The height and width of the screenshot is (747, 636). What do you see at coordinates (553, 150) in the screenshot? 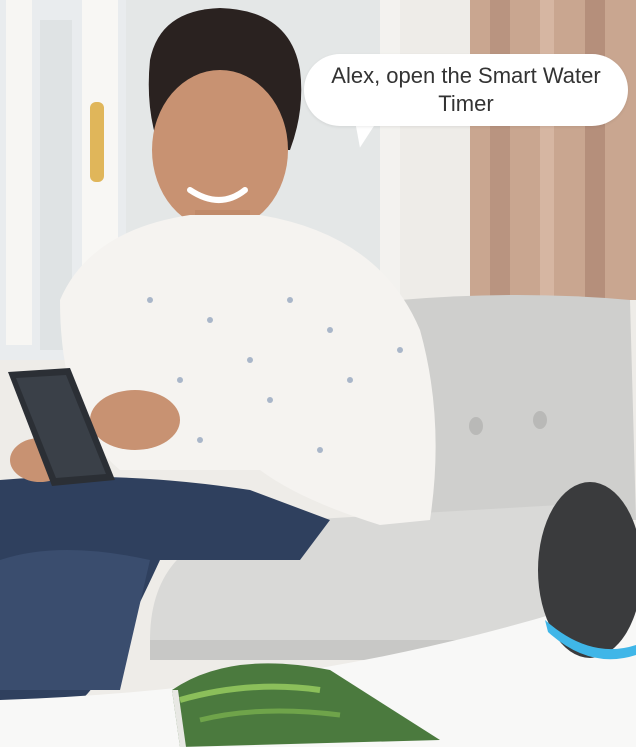
I see `curtain-icon` at bounding box center [553, 150].